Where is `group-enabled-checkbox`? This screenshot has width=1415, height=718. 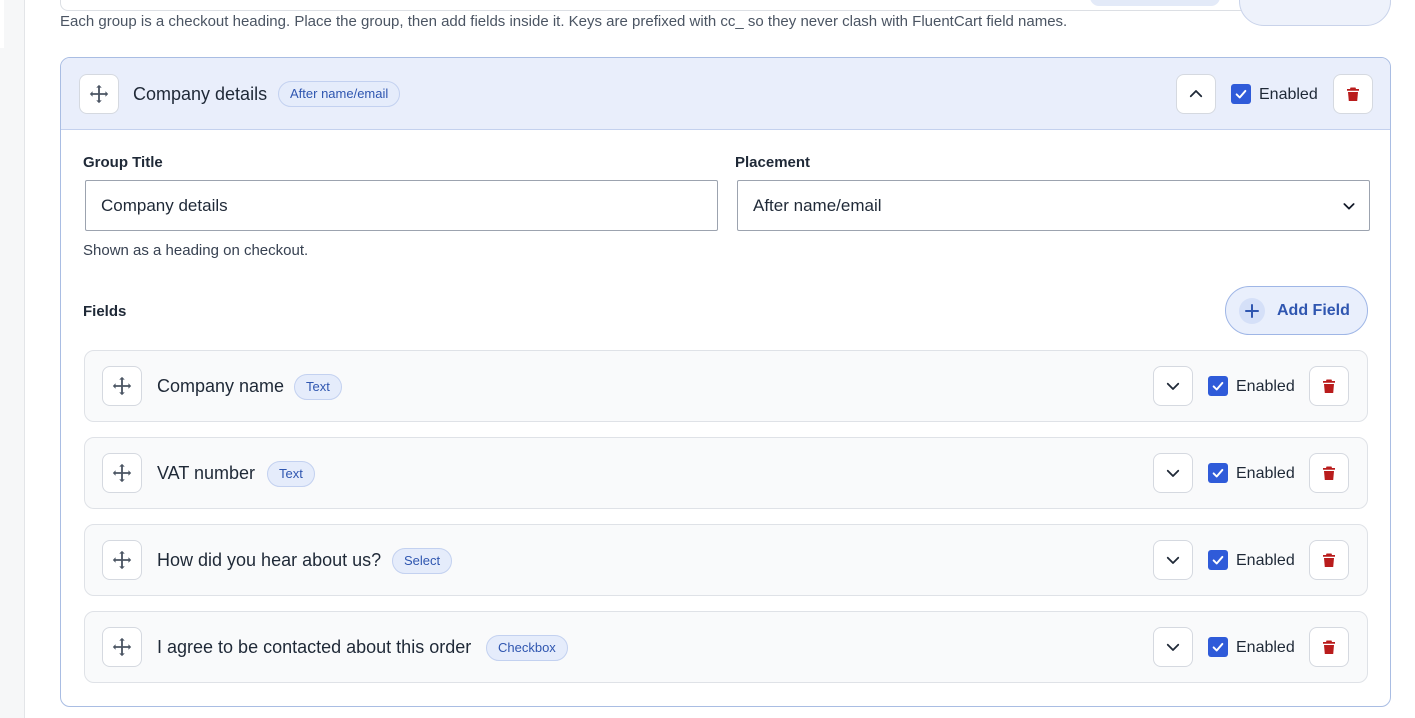
group-enabled-checkbox is located at coordinates (1241, 94).